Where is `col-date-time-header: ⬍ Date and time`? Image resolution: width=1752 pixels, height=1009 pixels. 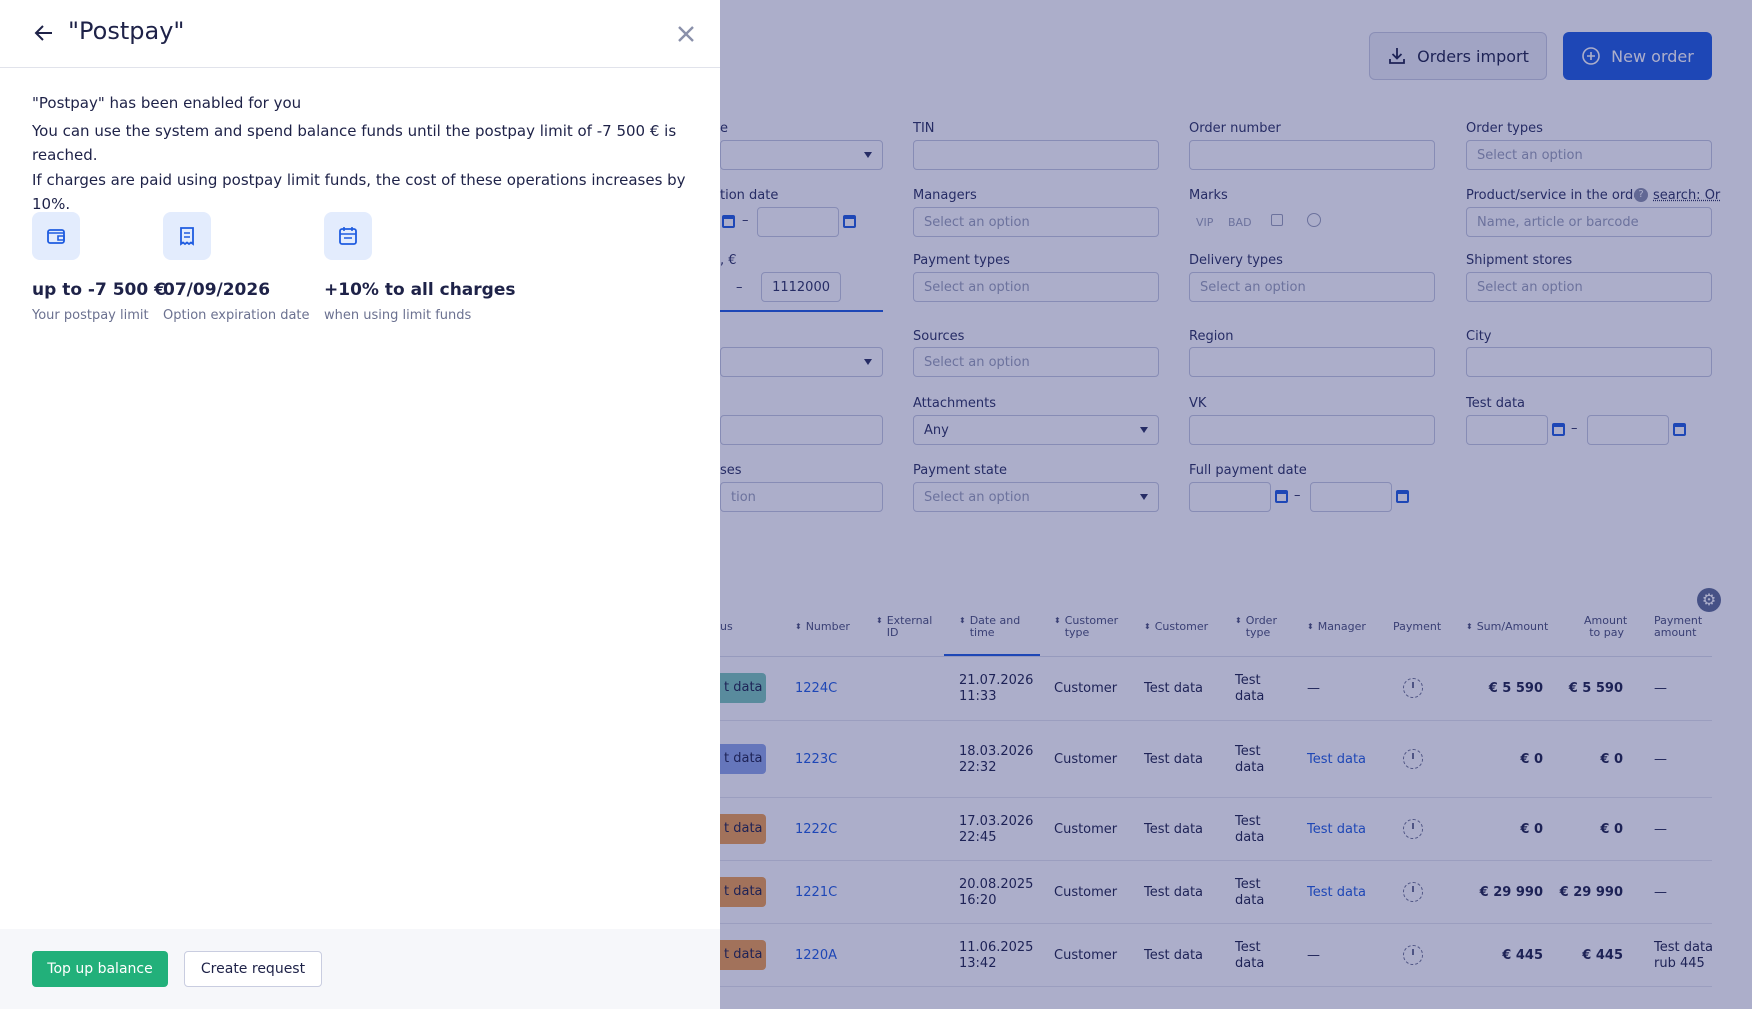 col-date-time-header: ⬍ Date and time is located at coordinates (989, 627).